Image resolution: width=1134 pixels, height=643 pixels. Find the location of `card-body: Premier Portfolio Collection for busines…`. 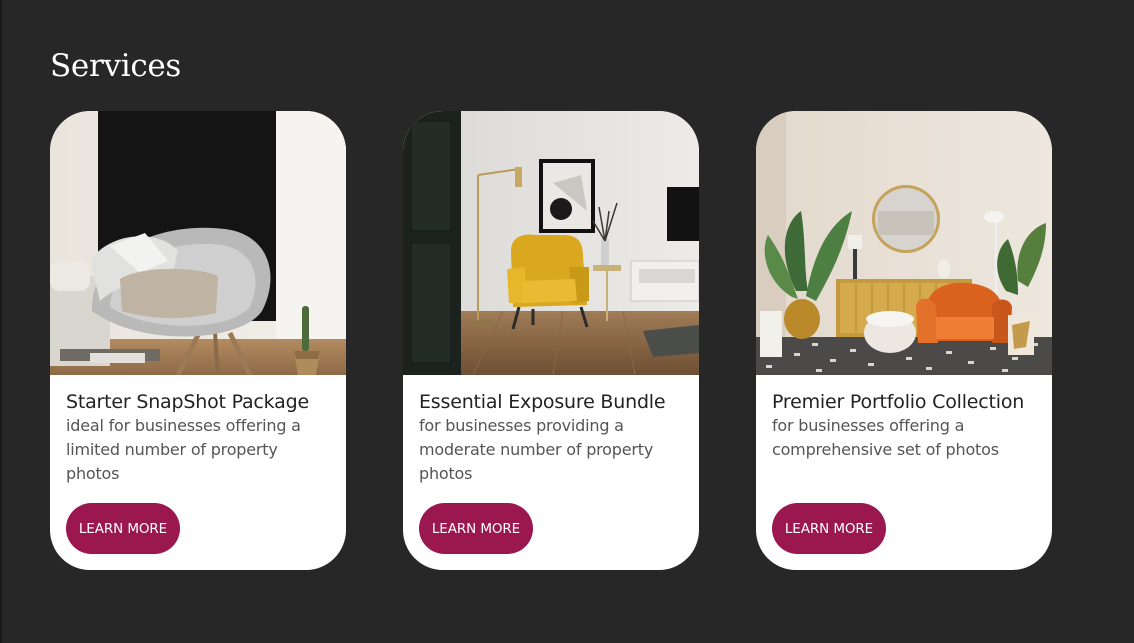

card-body: Premier Portfolio Collection for busines… is located at coordinates (906, 426).